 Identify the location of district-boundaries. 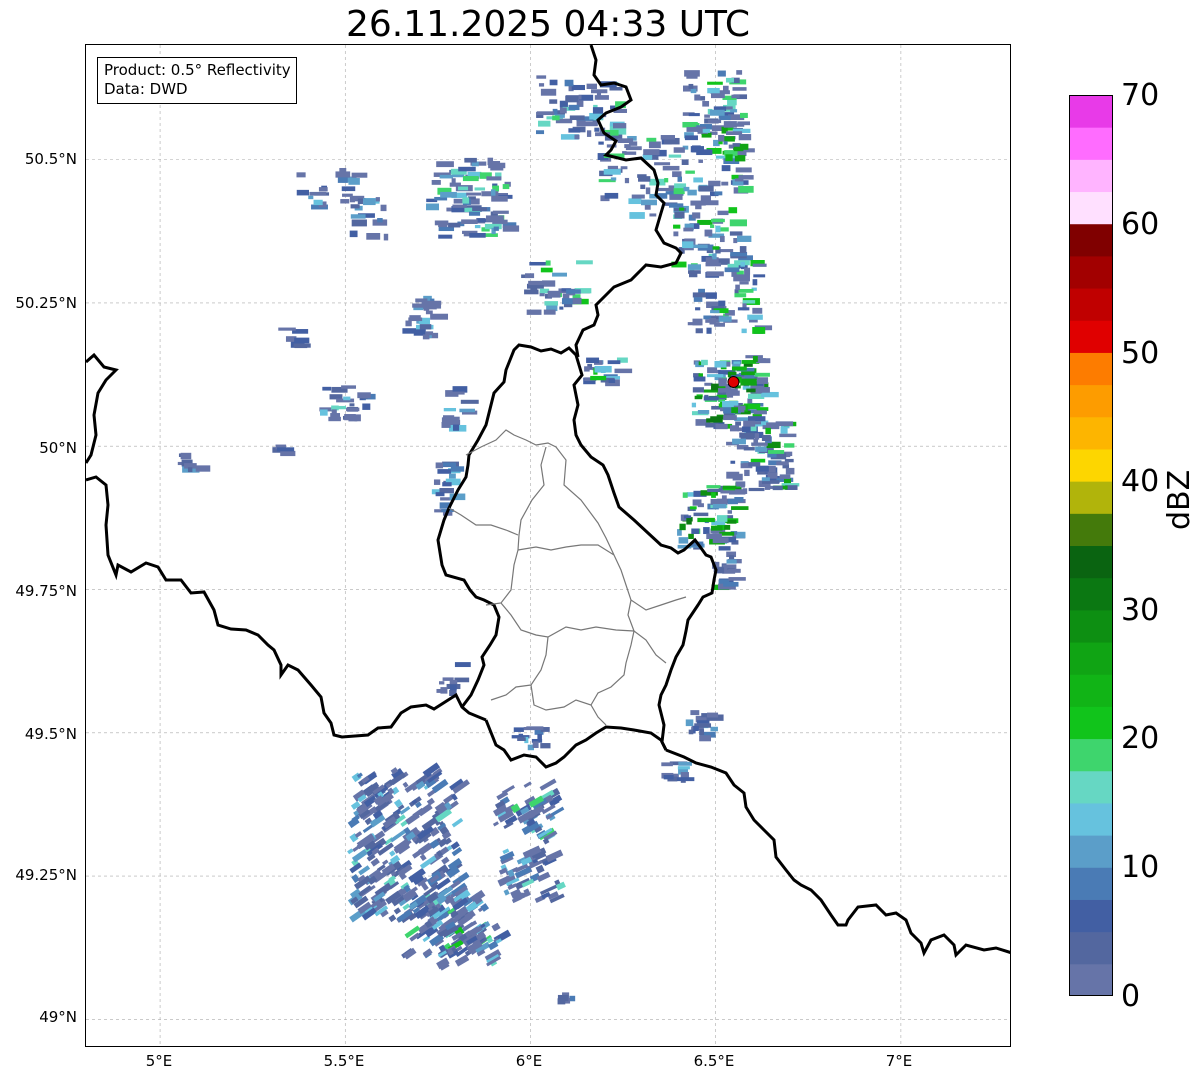
(567, 577).